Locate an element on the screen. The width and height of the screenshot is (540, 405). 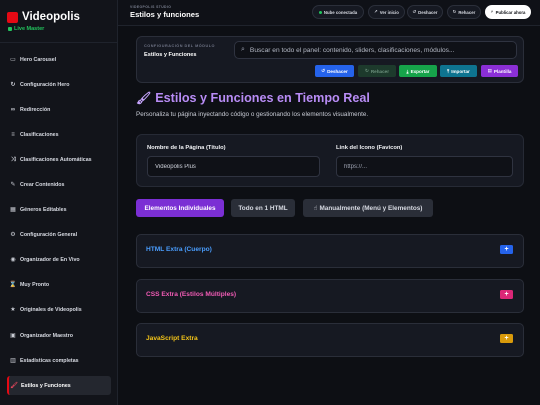
favicon-label: Link del Icono (Favicon) is located at coordinates (369, 148).